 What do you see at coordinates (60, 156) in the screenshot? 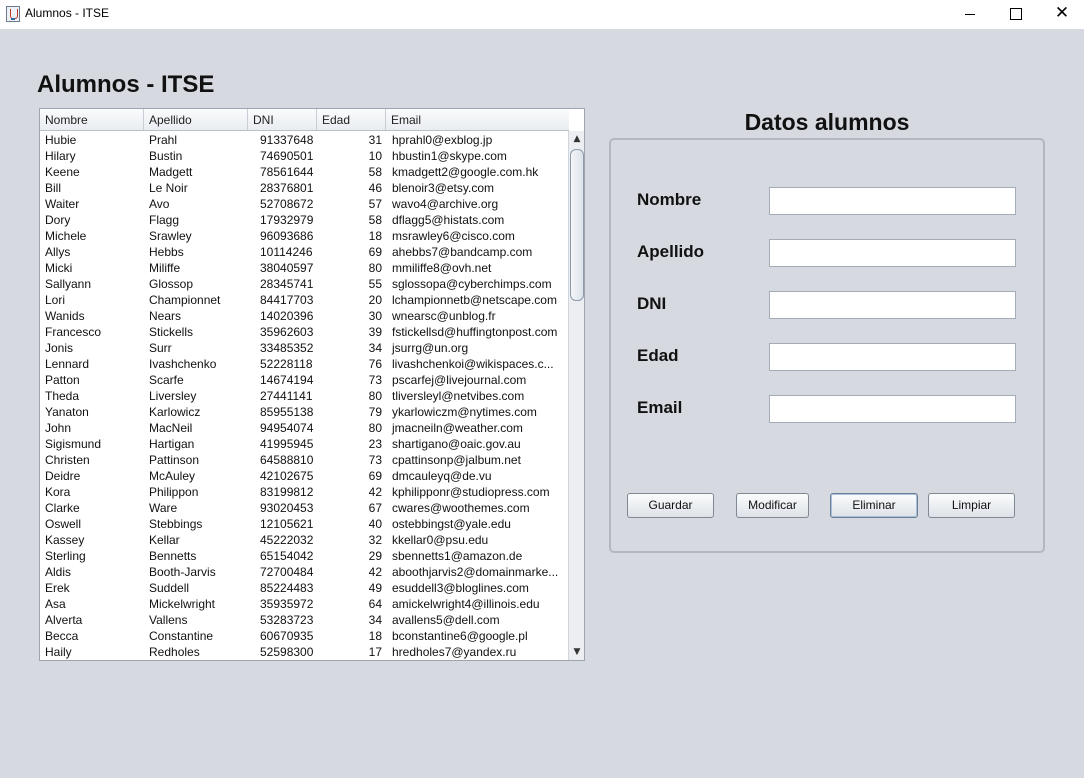
I see `cell-nombre: Hilary` at bounding box center [60, 156].